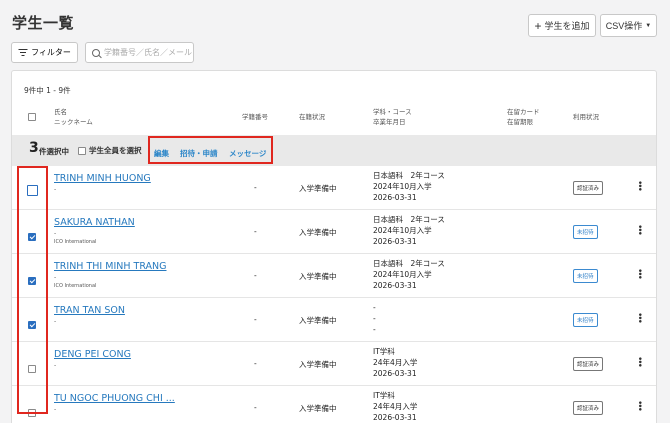 This screenshot has width=670, height=423. I want to click on agency-name: ICO International, so click(75, 242).